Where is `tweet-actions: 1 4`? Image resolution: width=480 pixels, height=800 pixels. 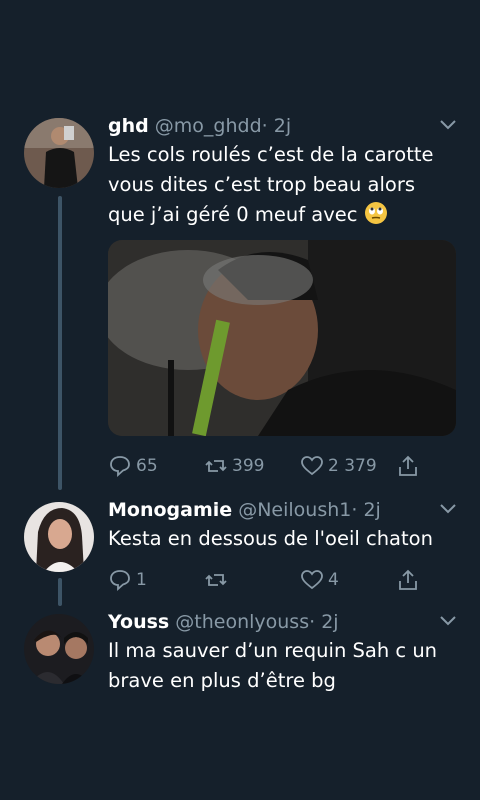 tweet-actions: 1 4 is located at coordinates (268, 580).